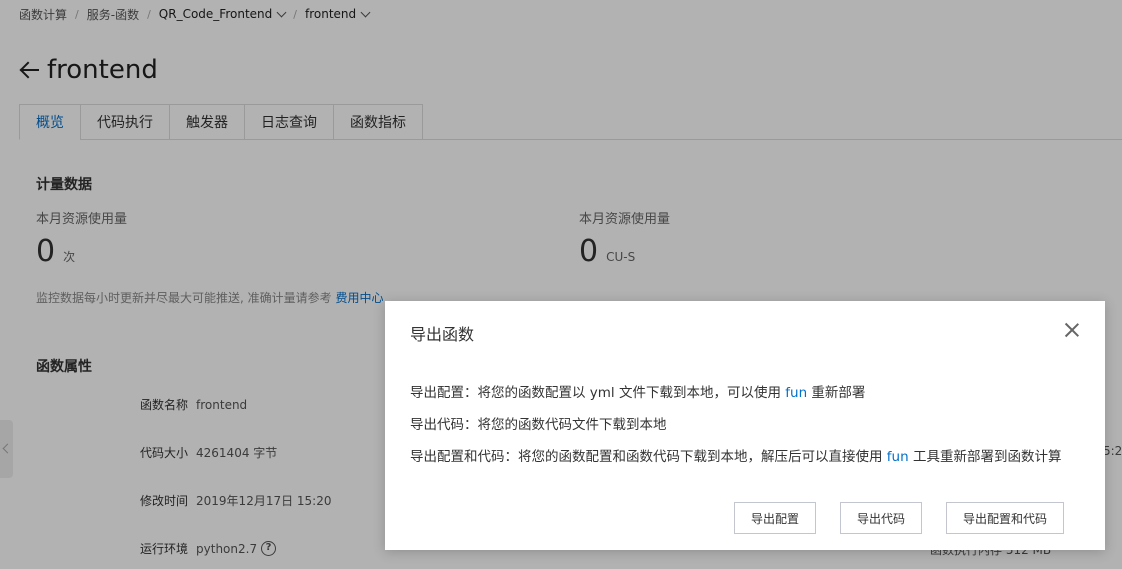  I want to click on dialog-line-export-config: 导出配置：将您的函数配置以 yml 文件下载到本地，可以使用 fun 重新部署, so click(637, 391).